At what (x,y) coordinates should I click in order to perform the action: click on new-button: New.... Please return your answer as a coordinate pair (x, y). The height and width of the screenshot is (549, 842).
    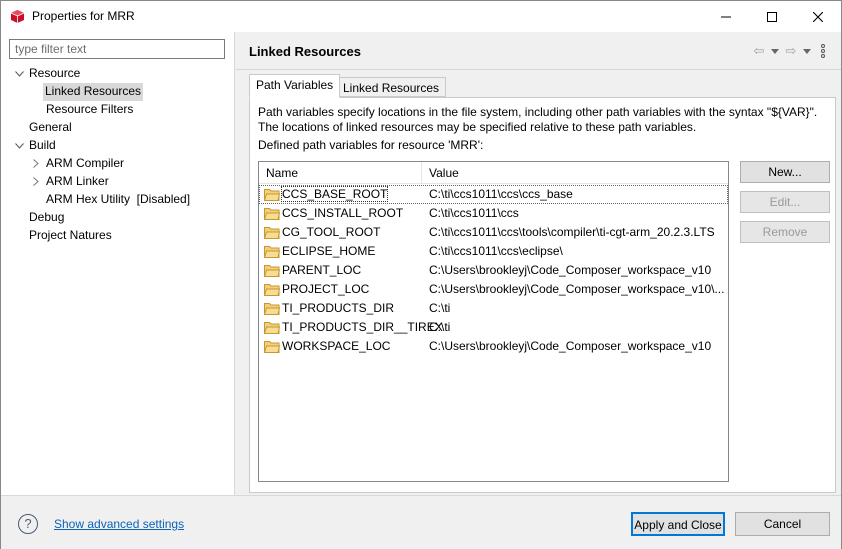
    Looking at the image, I should click on (785, 172).